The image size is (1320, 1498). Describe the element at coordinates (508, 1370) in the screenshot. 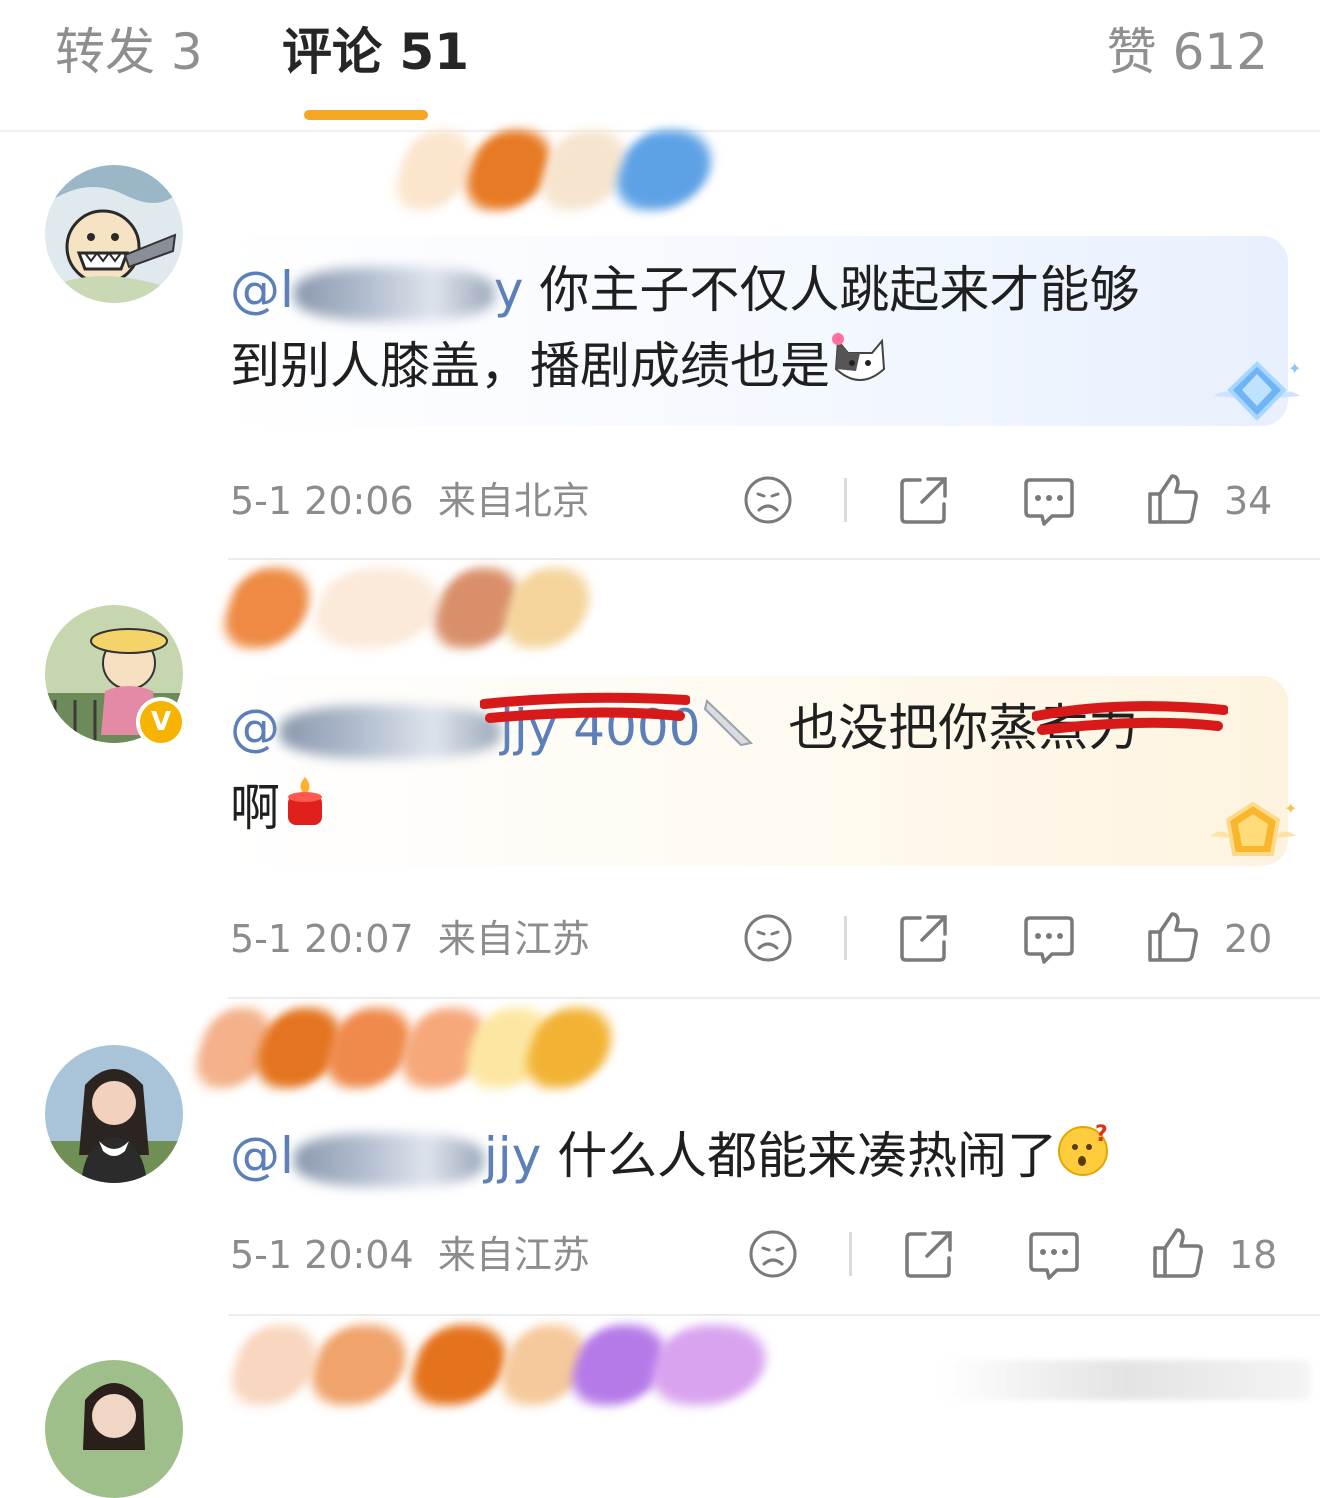

I see `username-blurred` at that location.